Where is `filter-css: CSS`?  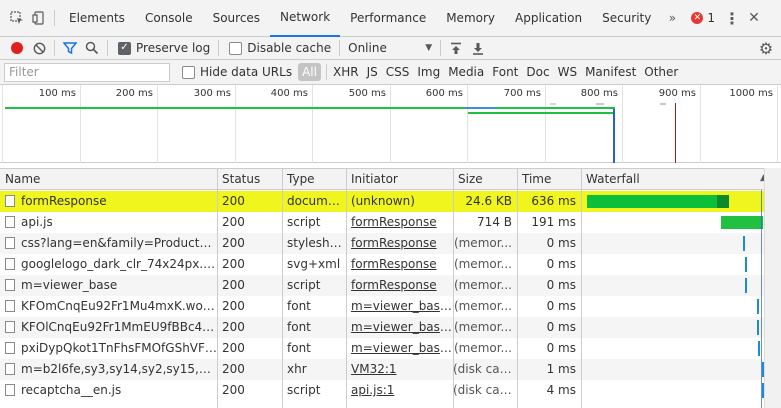
filter-css: CSS is located at coordinates (398, 72).